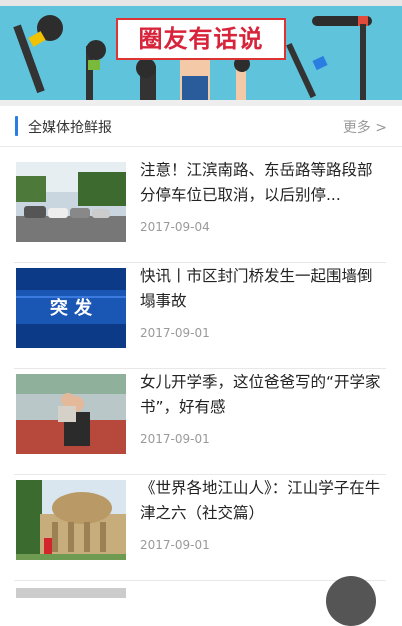  What do you see at coordinates (71, 593) in the screenshot?
I see `article-item-partial` at bounding box center [71, 593].